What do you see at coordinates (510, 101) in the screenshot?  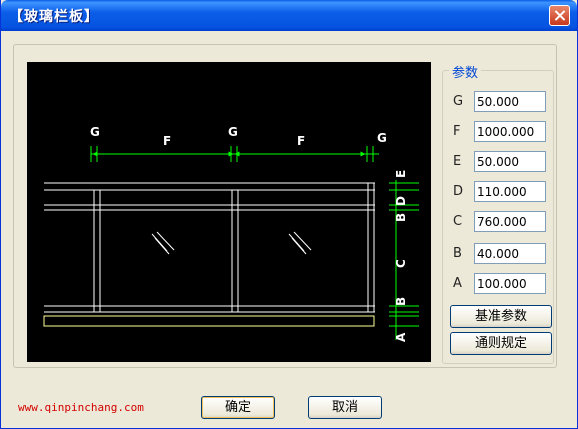 I see `param-g-input` at bounding box center [510, 101].